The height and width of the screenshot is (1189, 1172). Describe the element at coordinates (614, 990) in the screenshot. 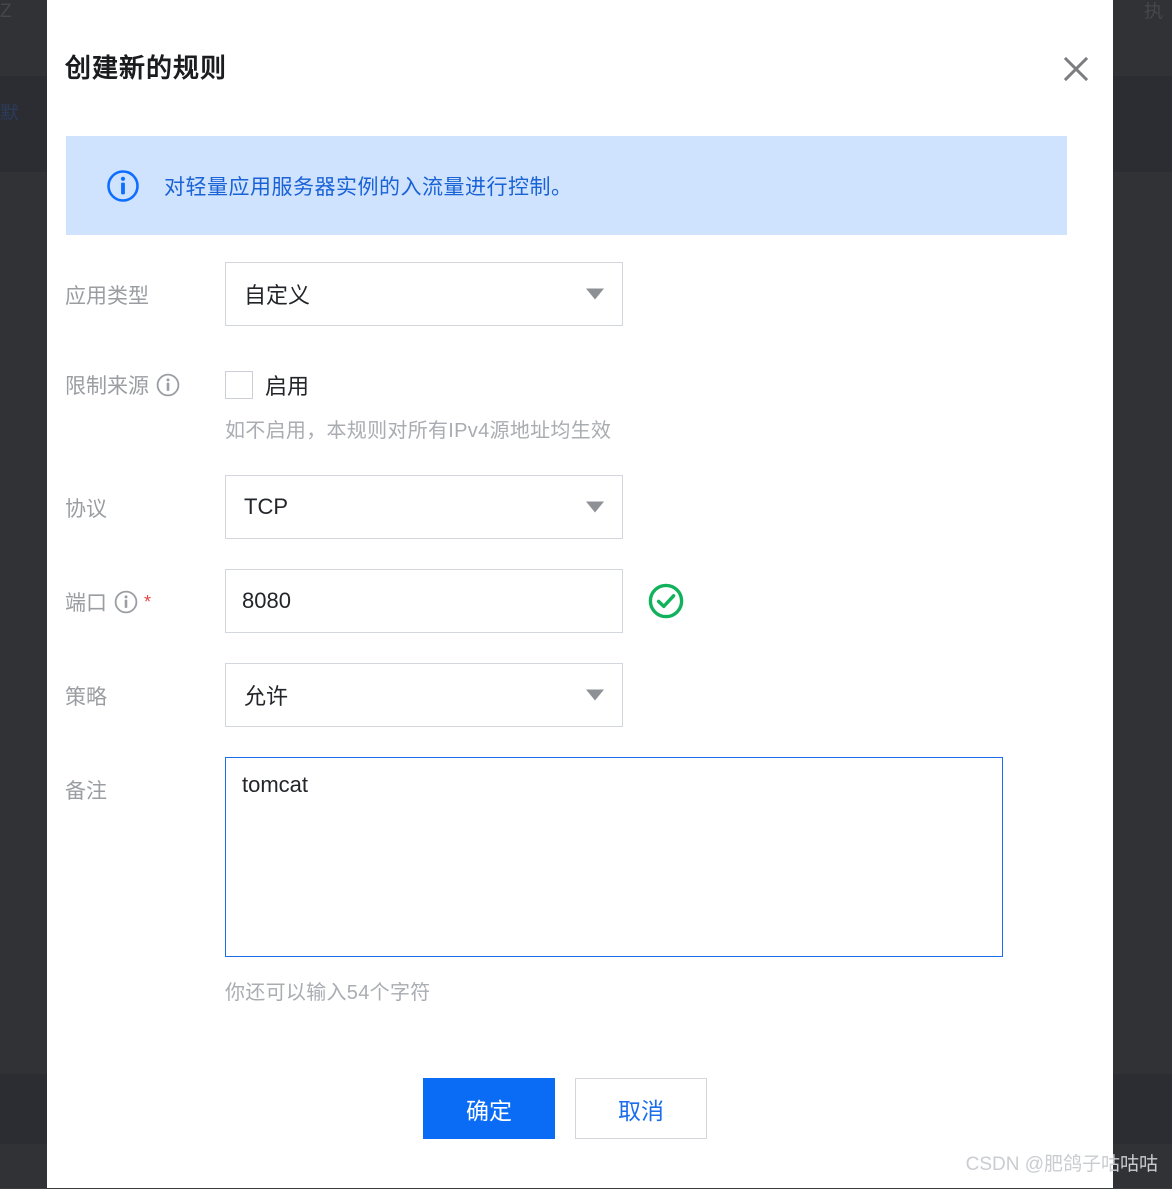

I see `remark-char-hint: 你还可以输入54个字符` at that location.